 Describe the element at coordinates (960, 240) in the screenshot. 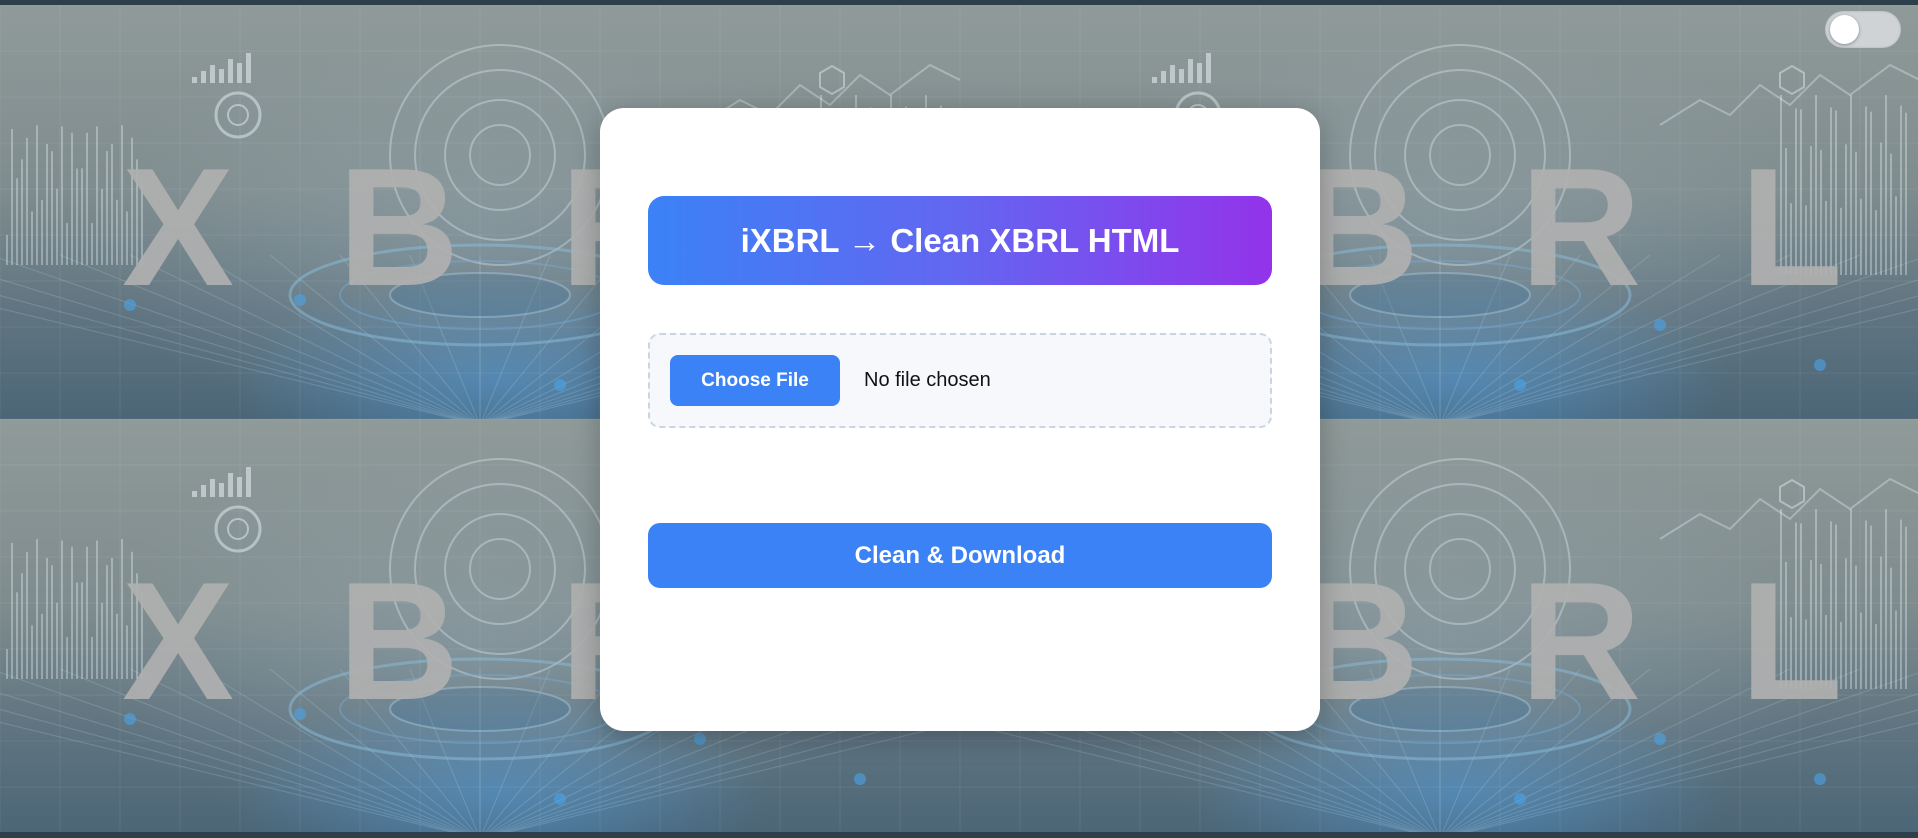

I see `page-title: iXBRL → Clean XBRL HTML` at that location.